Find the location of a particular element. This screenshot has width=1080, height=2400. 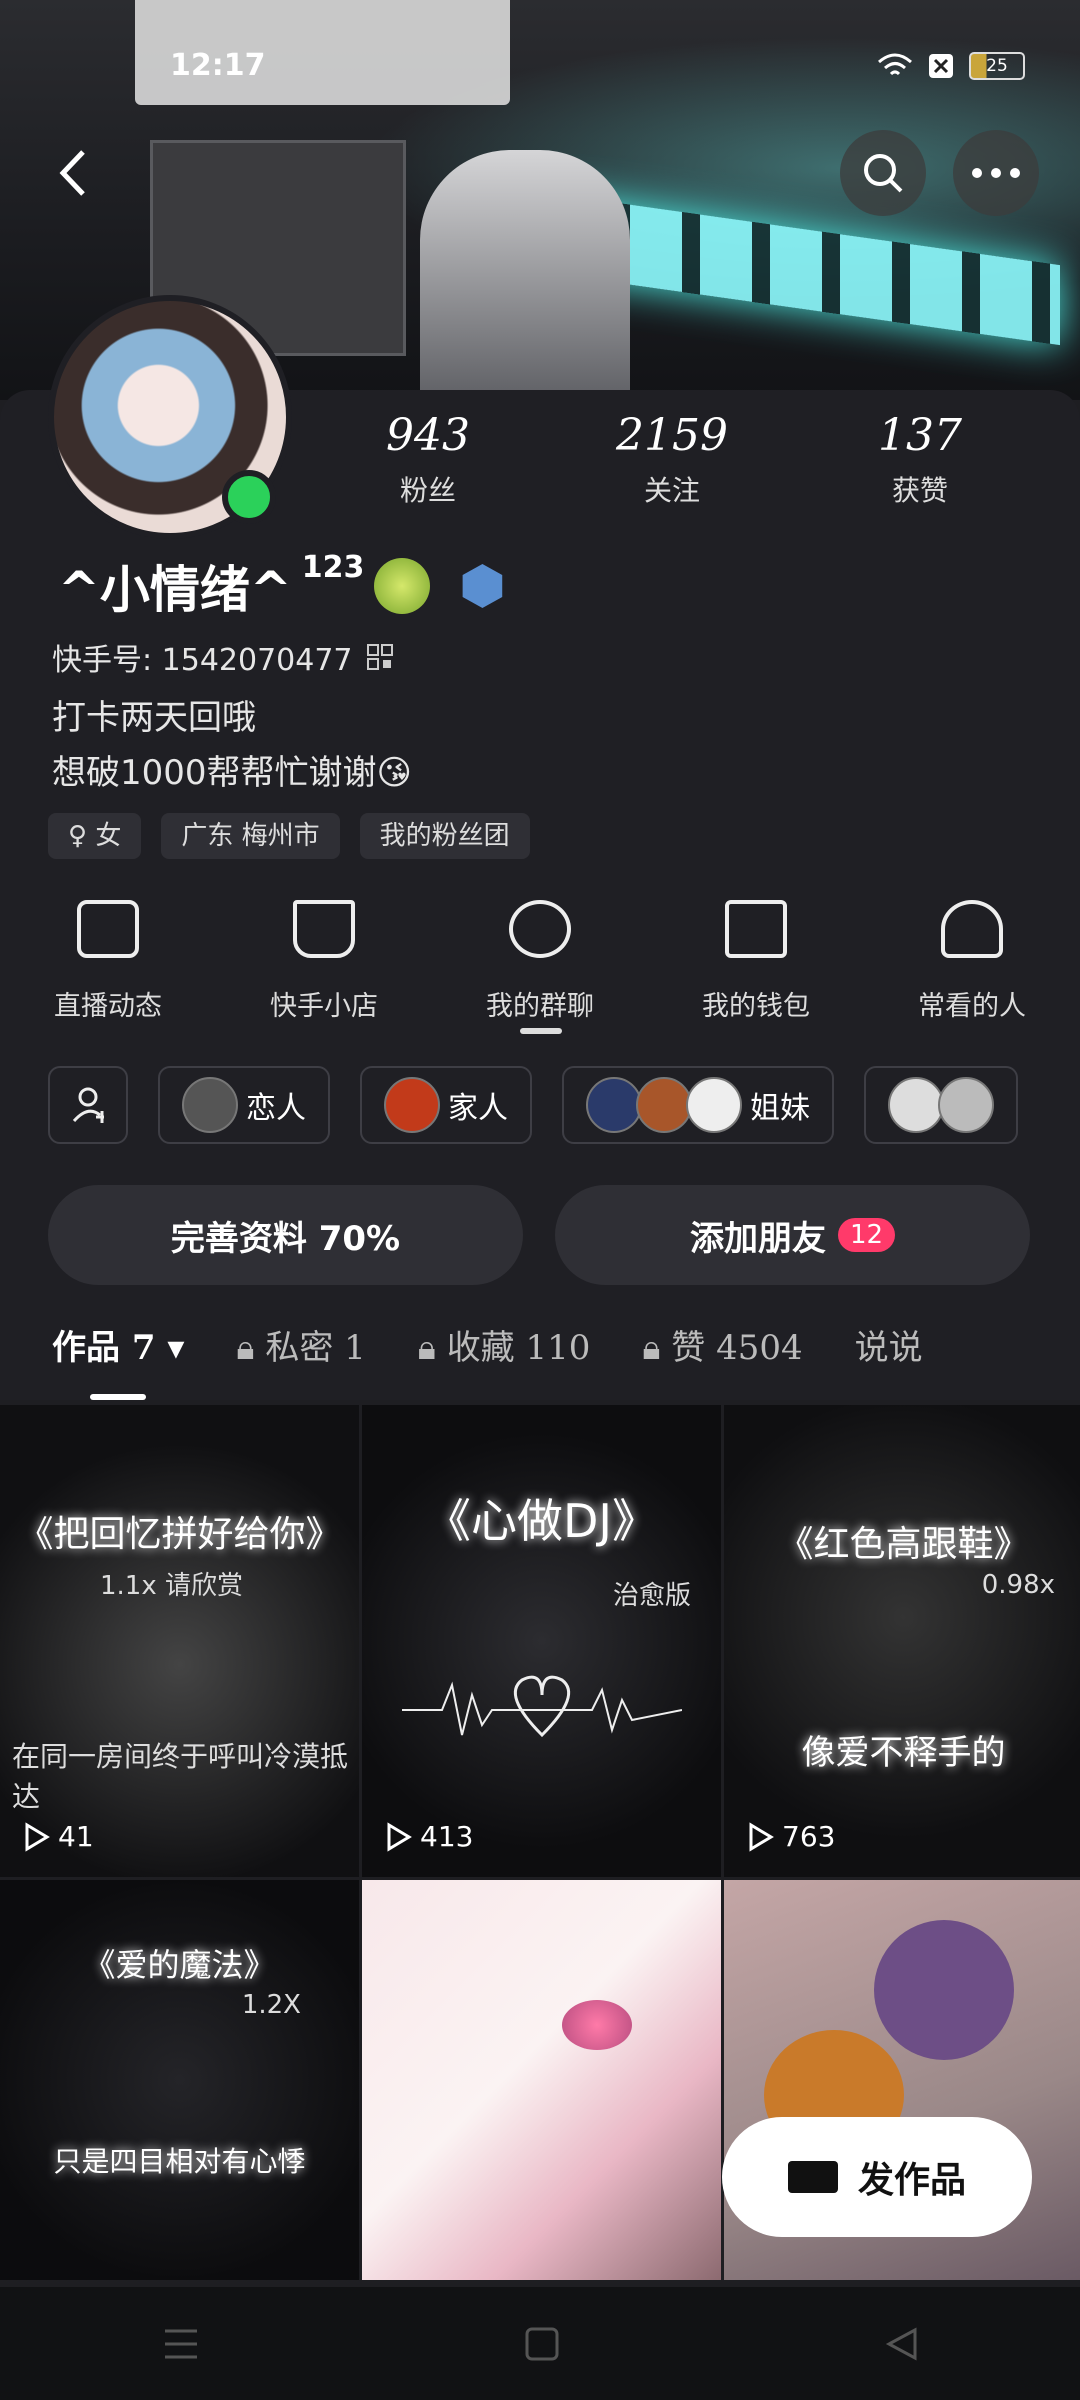

tab-favorites-label: 收藏 110 is located at coordinates (518, 1348).